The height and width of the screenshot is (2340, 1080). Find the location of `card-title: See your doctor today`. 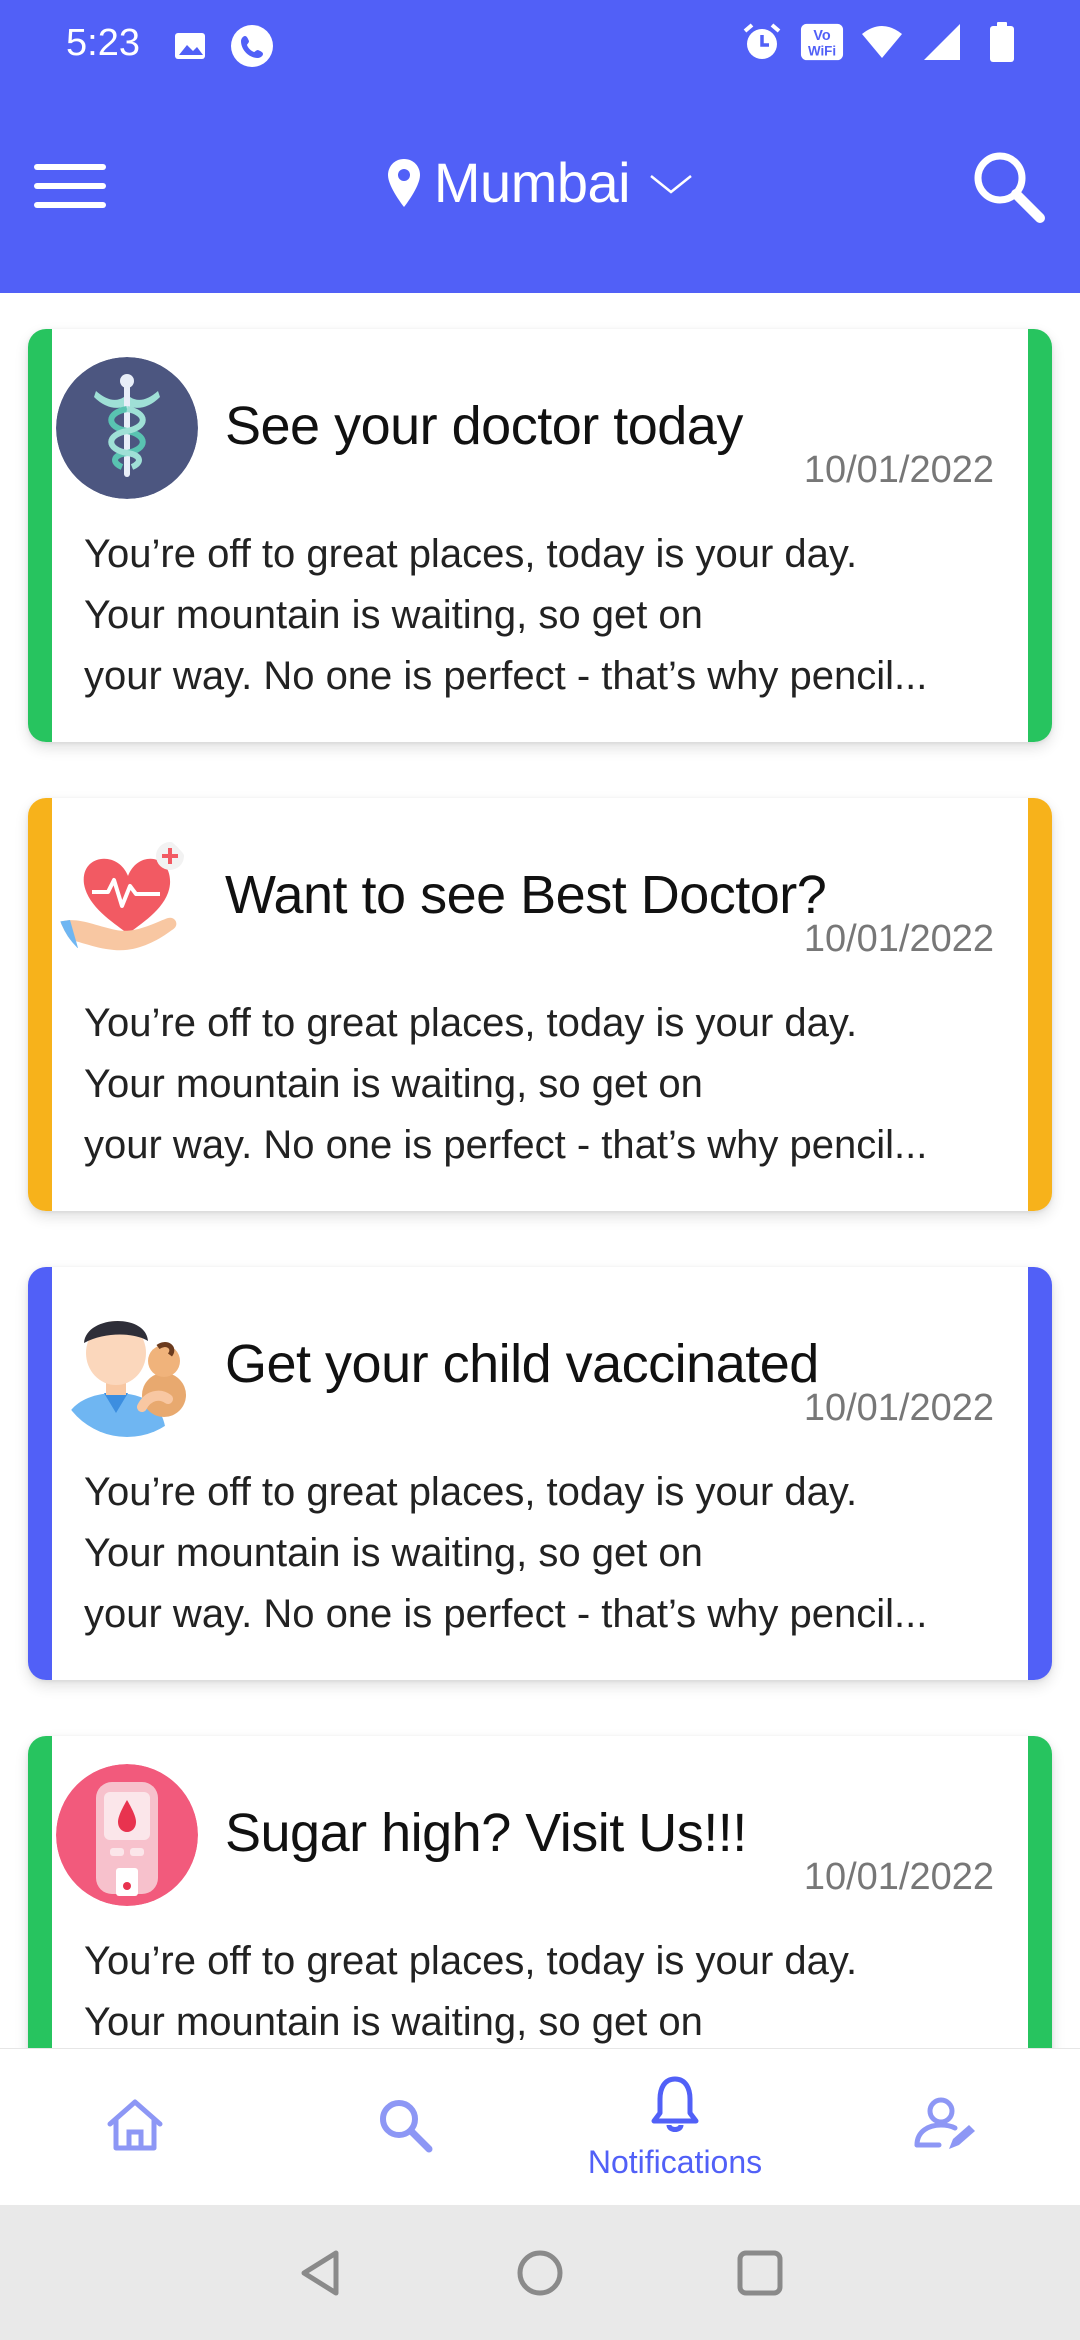

card-title: See your doctor today is located at coordinates (484, 426).